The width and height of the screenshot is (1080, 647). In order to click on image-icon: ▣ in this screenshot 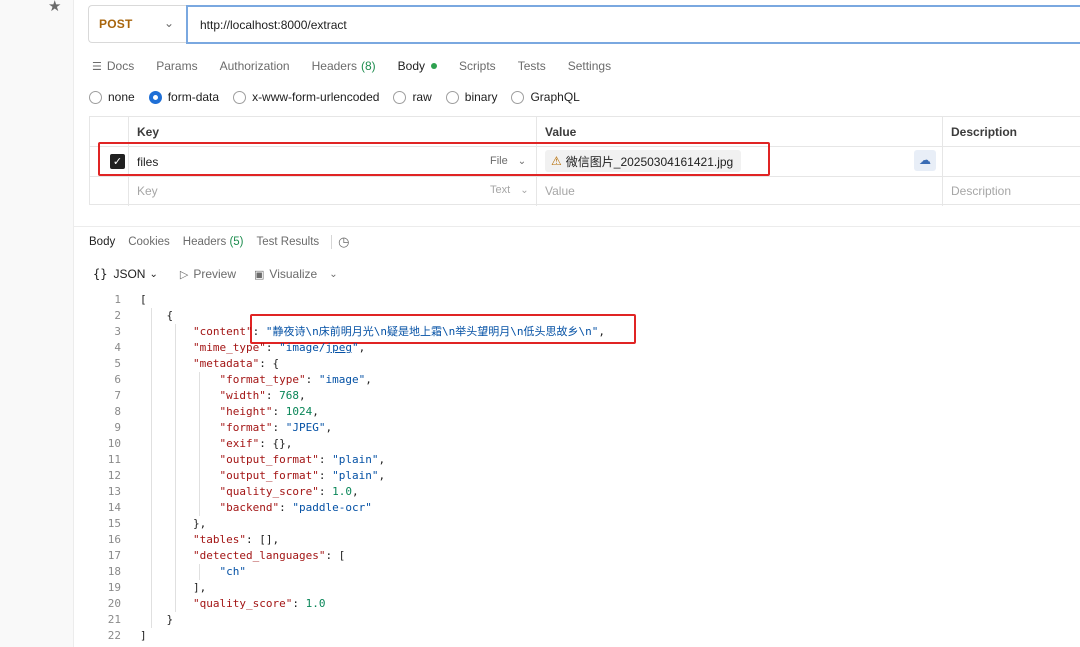, I will do `click(259, 274)`.